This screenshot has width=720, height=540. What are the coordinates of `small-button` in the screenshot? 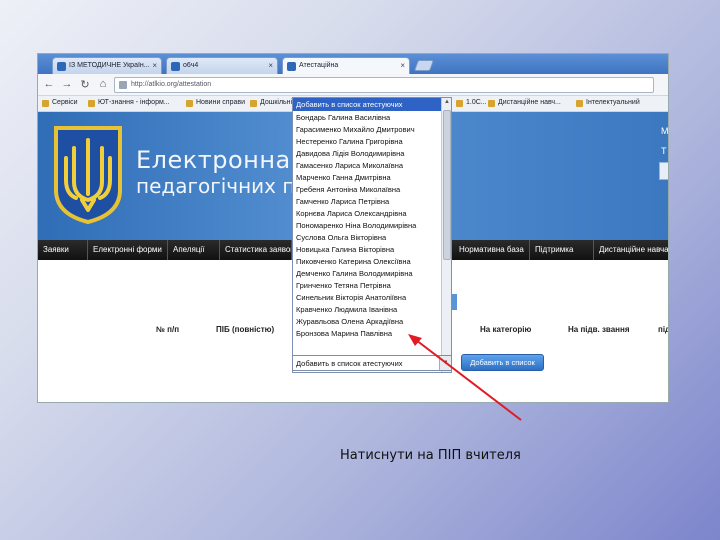 It's located at (454, 302).